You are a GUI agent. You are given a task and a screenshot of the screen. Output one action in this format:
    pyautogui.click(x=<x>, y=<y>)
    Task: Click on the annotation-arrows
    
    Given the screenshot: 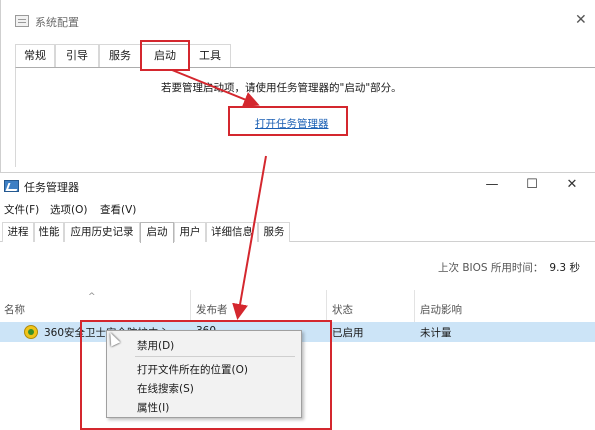 What is the action you would take?
    pyautogui.click(x=219, y=194)
    